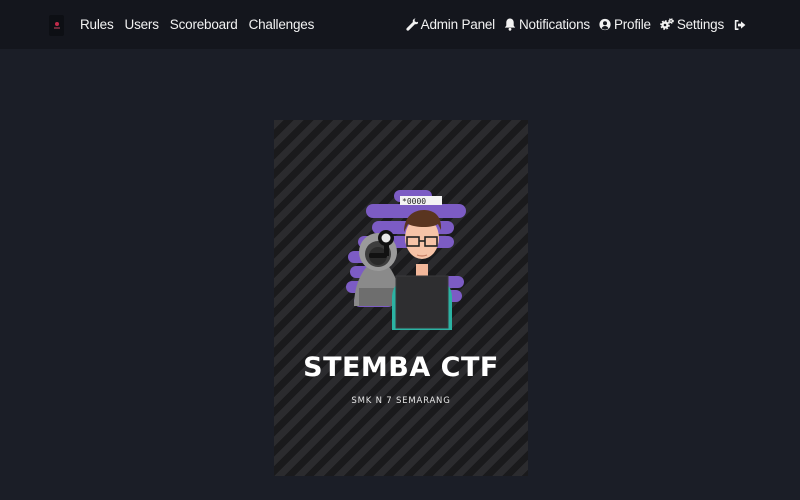  What do you see at coordinates (632, 24) in the screenshot?
I see `nav-label-profile: Profile` at bounding box center [632, 24].